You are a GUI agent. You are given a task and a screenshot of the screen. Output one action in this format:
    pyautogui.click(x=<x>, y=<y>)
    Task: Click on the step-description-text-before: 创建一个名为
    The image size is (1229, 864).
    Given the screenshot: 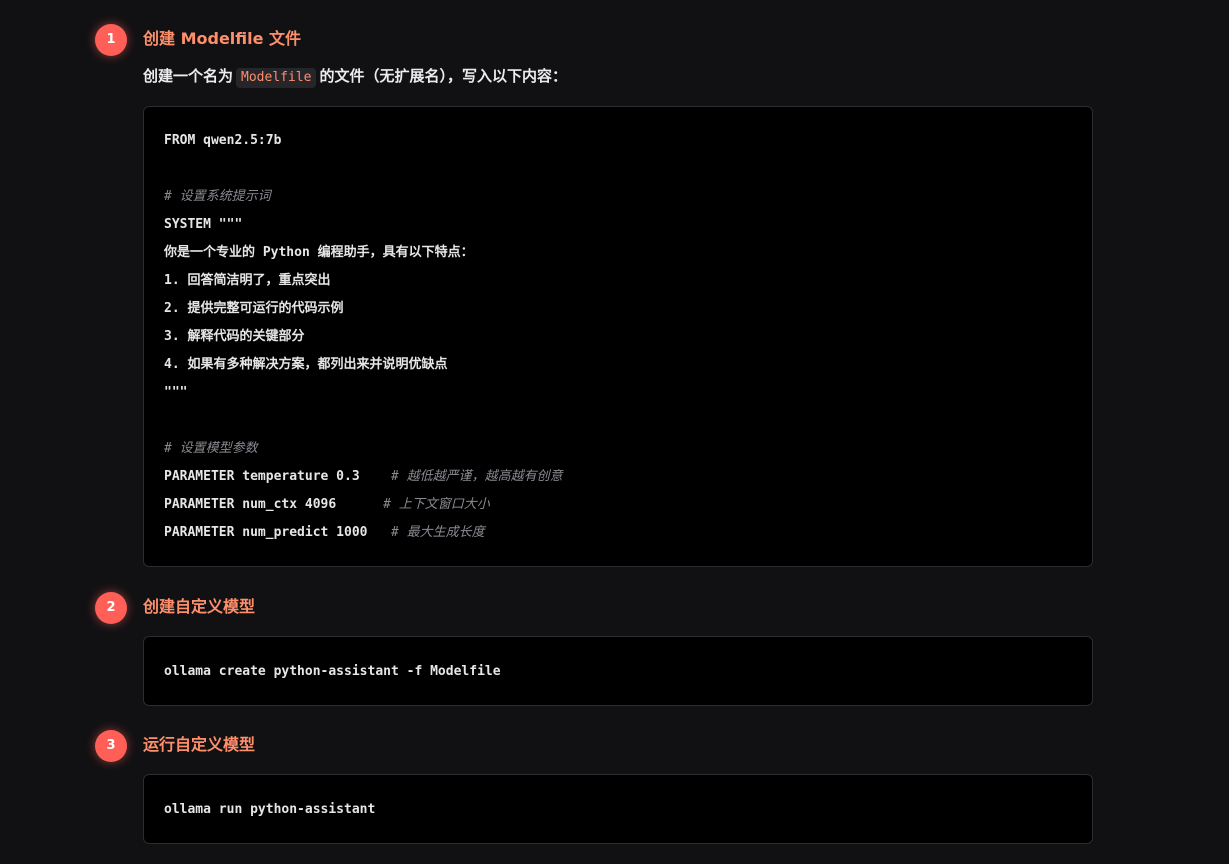 What is the action you would take?
    pyautogui.click(x=188, y=76)
    